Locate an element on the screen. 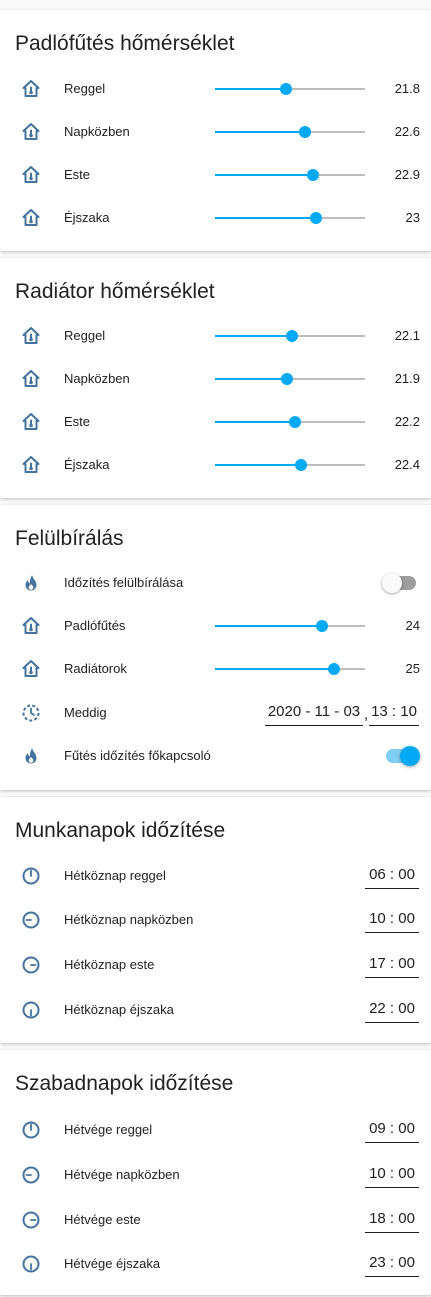 The image size is (431, 1297). master-switch-toggle is located at coordinates (403, 756).